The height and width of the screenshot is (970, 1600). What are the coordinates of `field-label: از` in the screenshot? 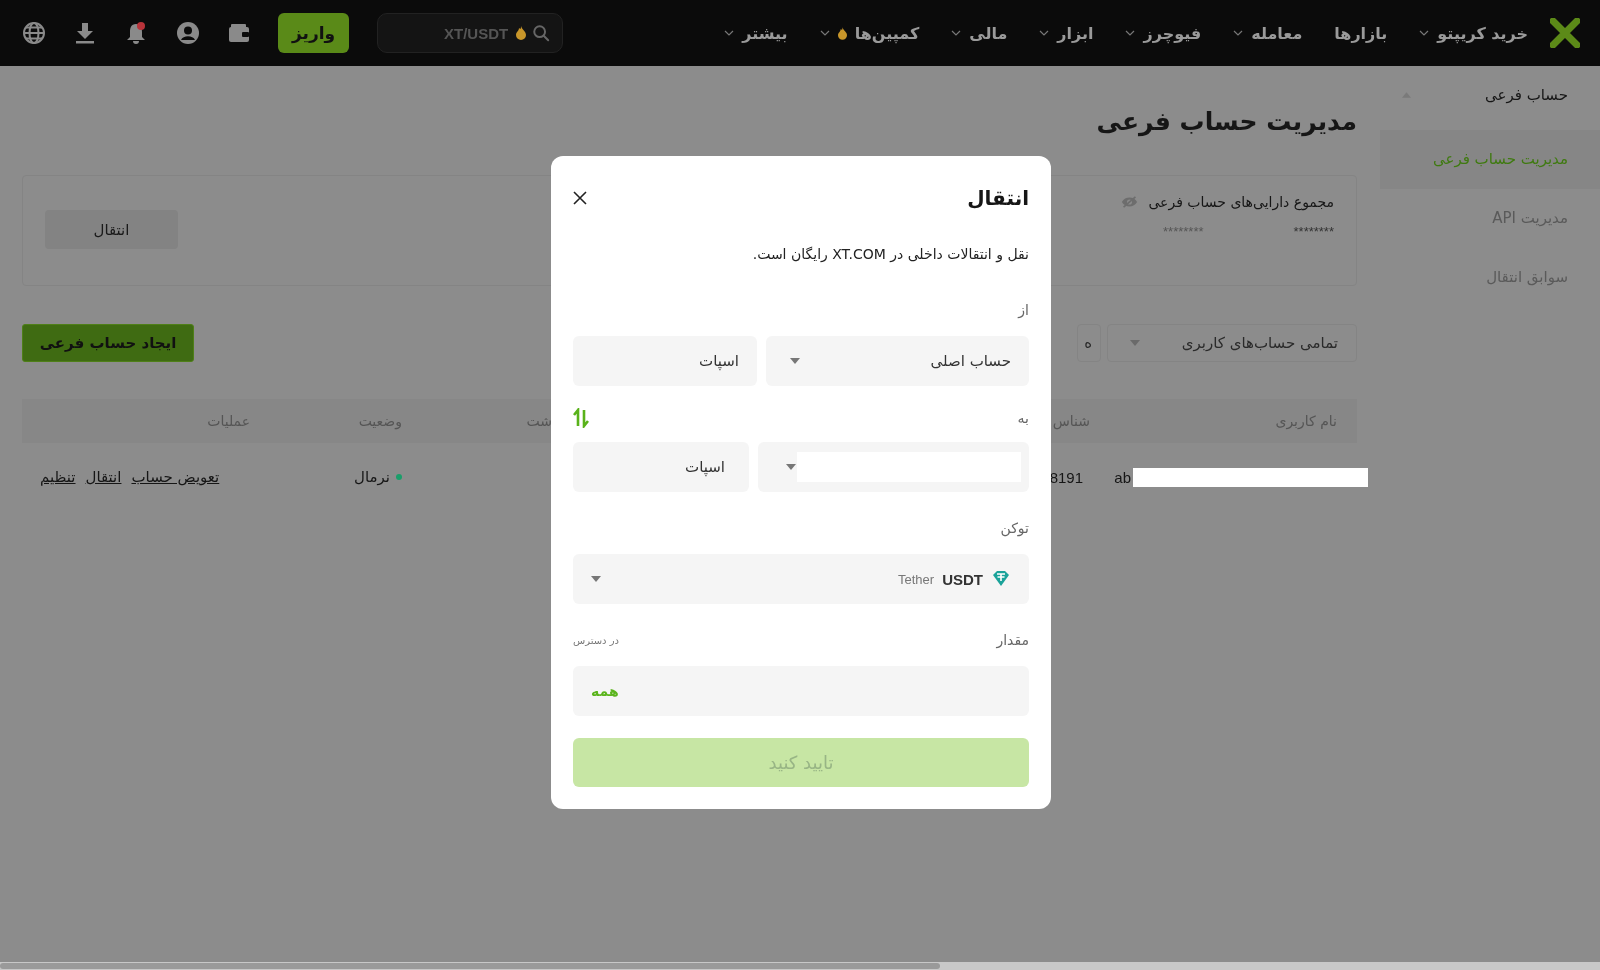 It's located at (1022, 311).